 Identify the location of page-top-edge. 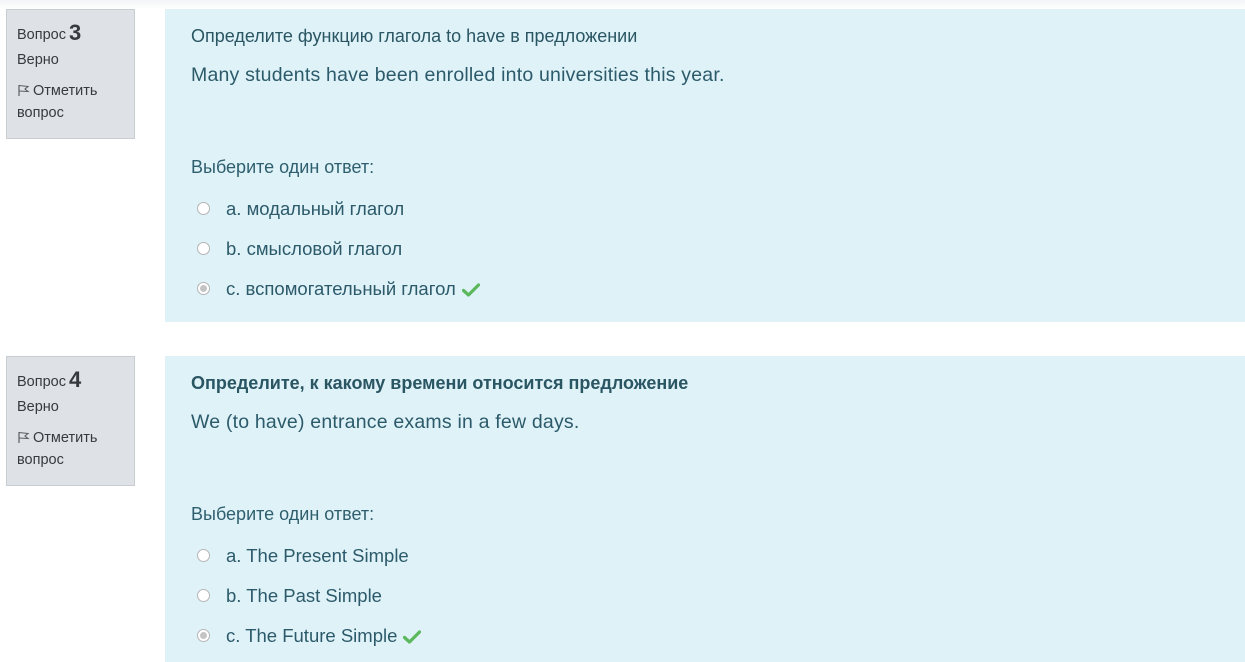
(622, 4).